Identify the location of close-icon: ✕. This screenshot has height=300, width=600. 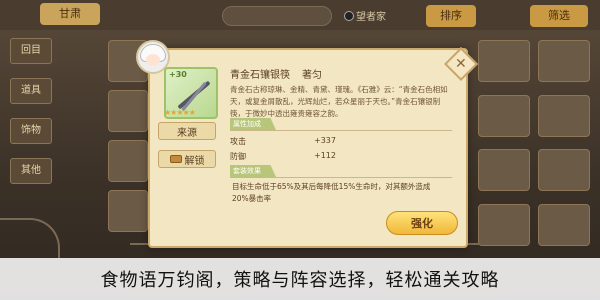
(461, 63).